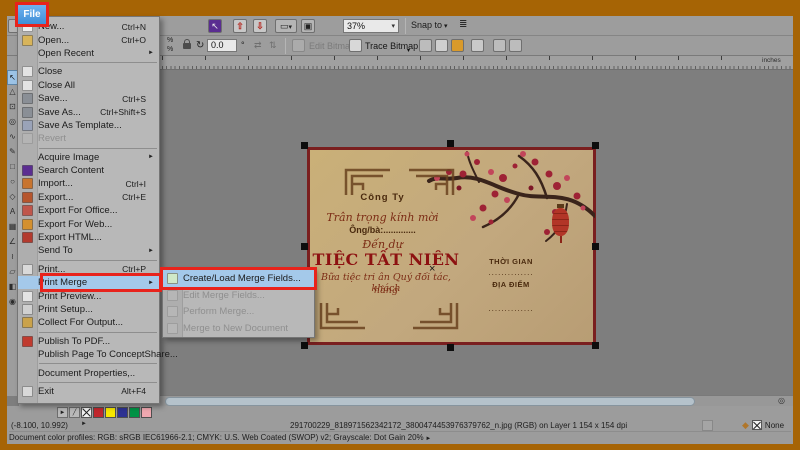  What do you see at coordinates (304, 345) in the screenshot?
I see `selection-handle-bottom-left` at bounding box center [304, 345].